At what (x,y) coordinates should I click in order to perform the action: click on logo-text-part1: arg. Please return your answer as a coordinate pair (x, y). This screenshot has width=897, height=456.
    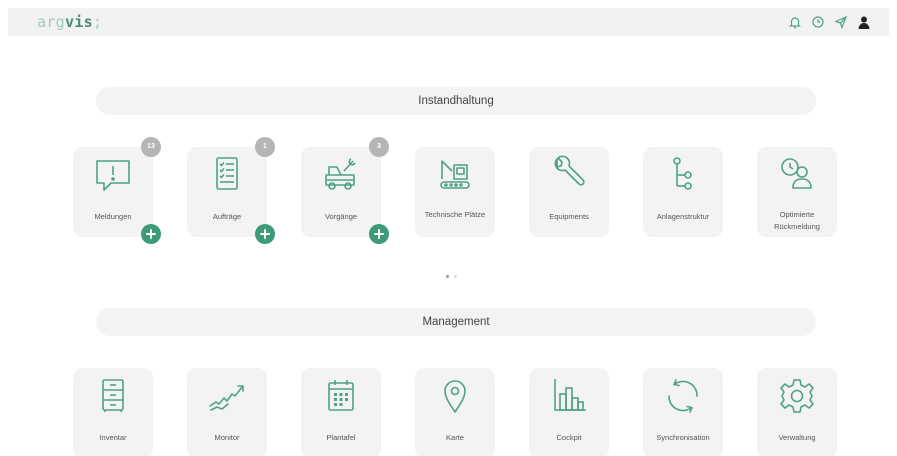
    Looking at the image, I should click on (51, 22).